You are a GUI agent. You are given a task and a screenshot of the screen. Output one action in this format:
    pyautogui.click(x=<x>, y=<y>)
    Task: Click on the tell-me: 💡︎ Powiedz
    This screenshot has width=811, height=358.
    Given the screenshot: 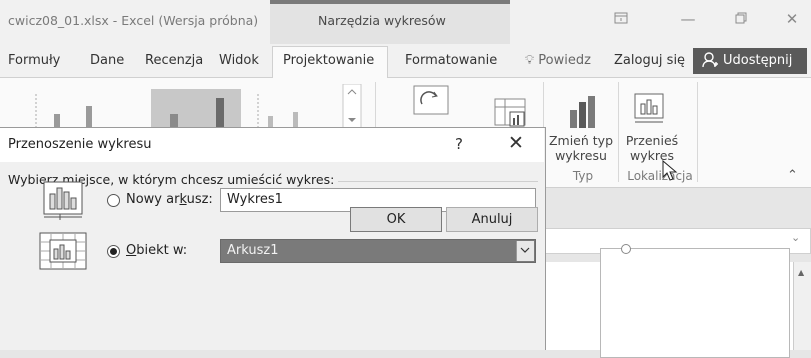 What is the action you would take?
    pyautogui.click(x=558, y=60)
    